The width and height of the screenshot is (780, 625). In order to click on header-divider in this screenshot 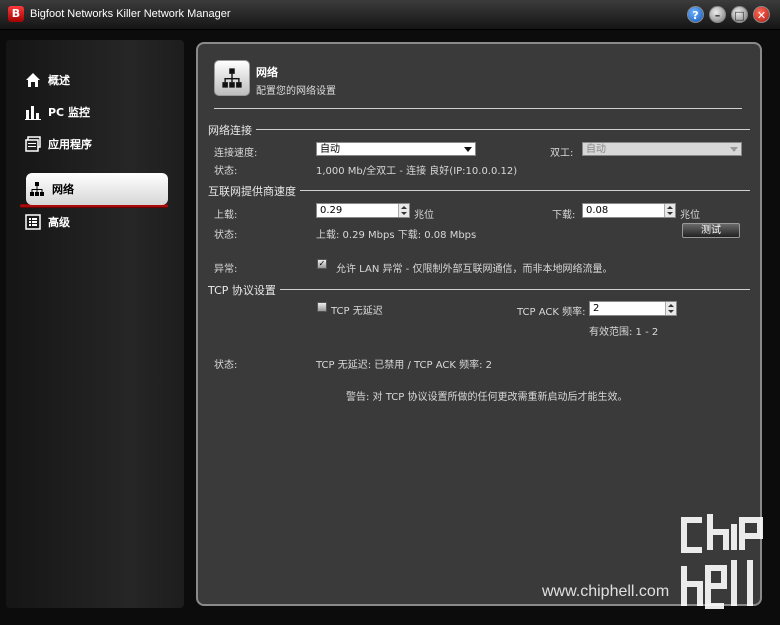, I will do `click(478, 108)`.